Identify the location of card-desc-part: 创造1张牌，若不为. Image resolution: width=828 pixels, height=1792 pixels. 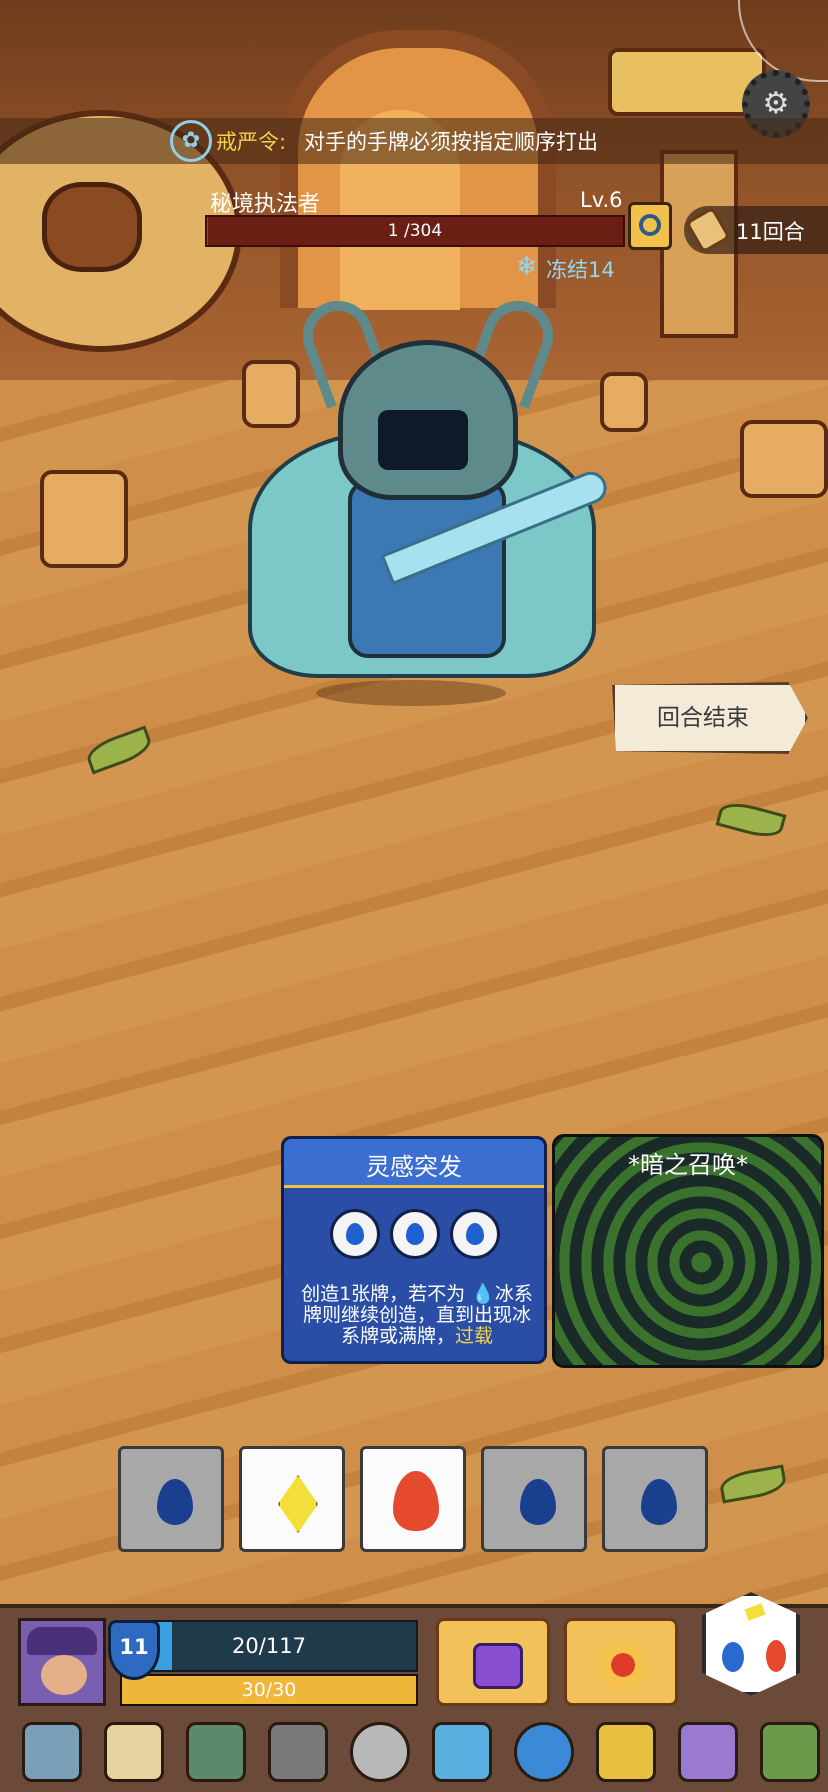
(386, 1294).